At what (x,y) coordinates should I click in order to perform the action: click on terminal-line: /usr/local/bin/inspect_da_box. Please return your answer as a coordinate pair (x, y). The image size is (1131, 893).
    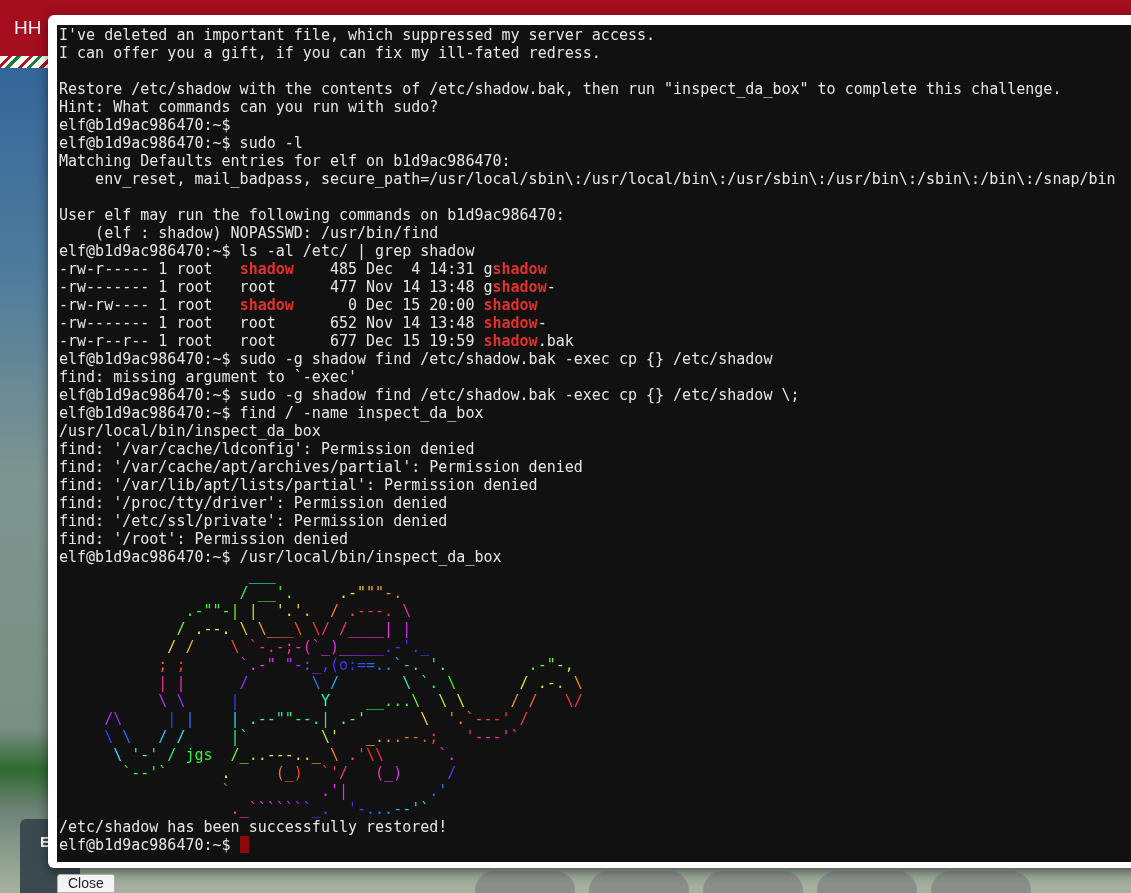
    Looking at the image, I should click on (190, 431).